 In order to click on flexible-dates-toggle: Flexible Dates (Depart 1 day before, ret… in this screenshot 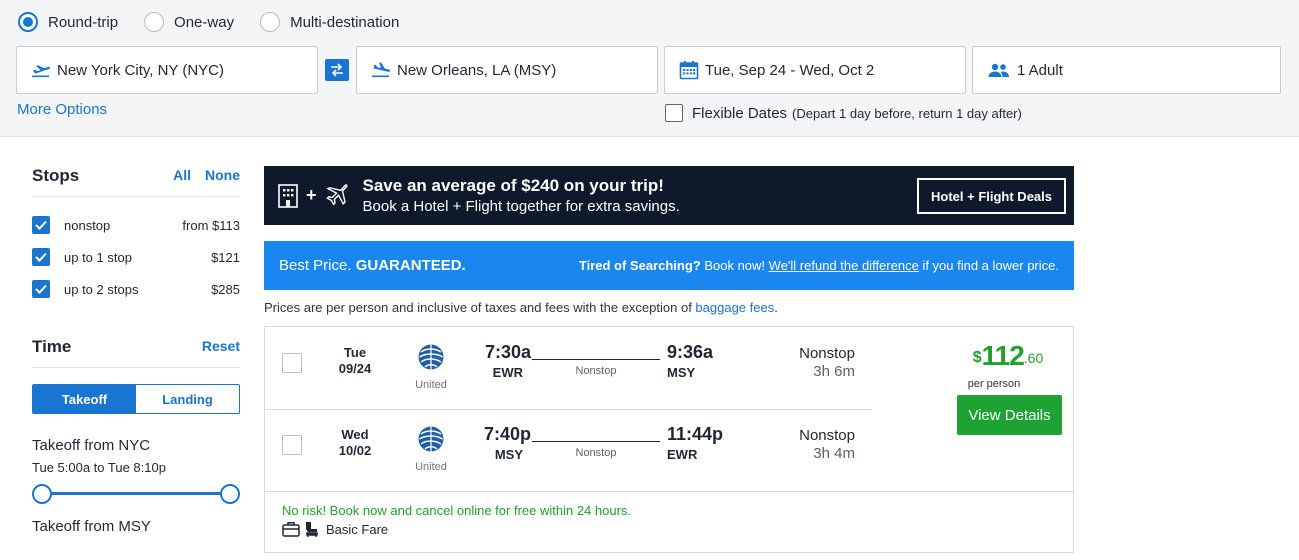, I will do `click(843, 113)`.